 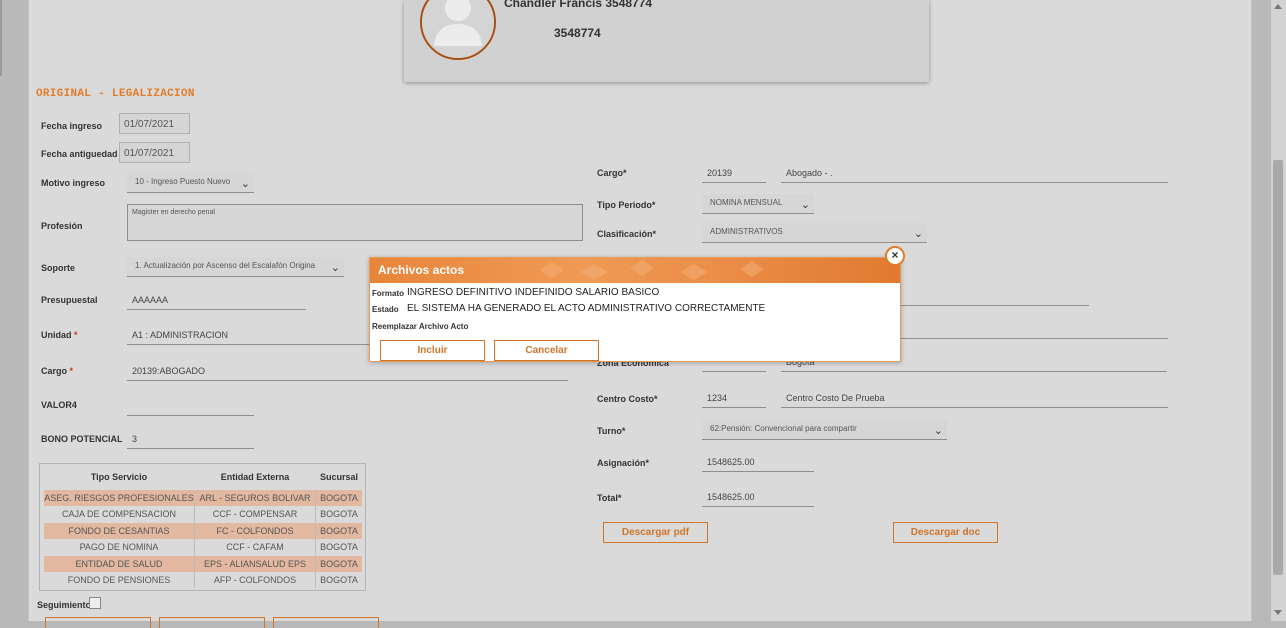 What do you see at coordinates (119, 547) in the screenshot?
I see `table-cell: PAGO DE NOMINA` at bounding box center [119, 547].